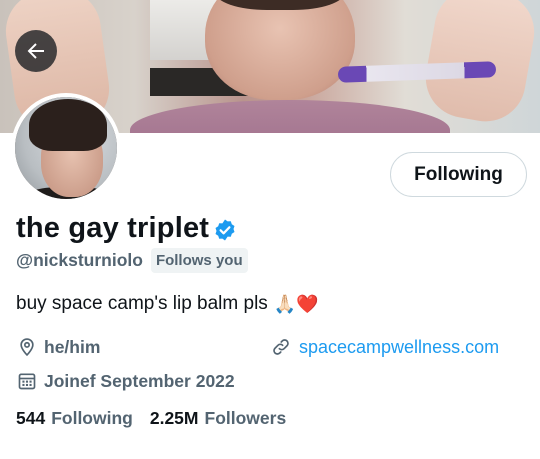 This screenshot has height=459, width=540. I want to click on following-button: Following, so click(458, 174).